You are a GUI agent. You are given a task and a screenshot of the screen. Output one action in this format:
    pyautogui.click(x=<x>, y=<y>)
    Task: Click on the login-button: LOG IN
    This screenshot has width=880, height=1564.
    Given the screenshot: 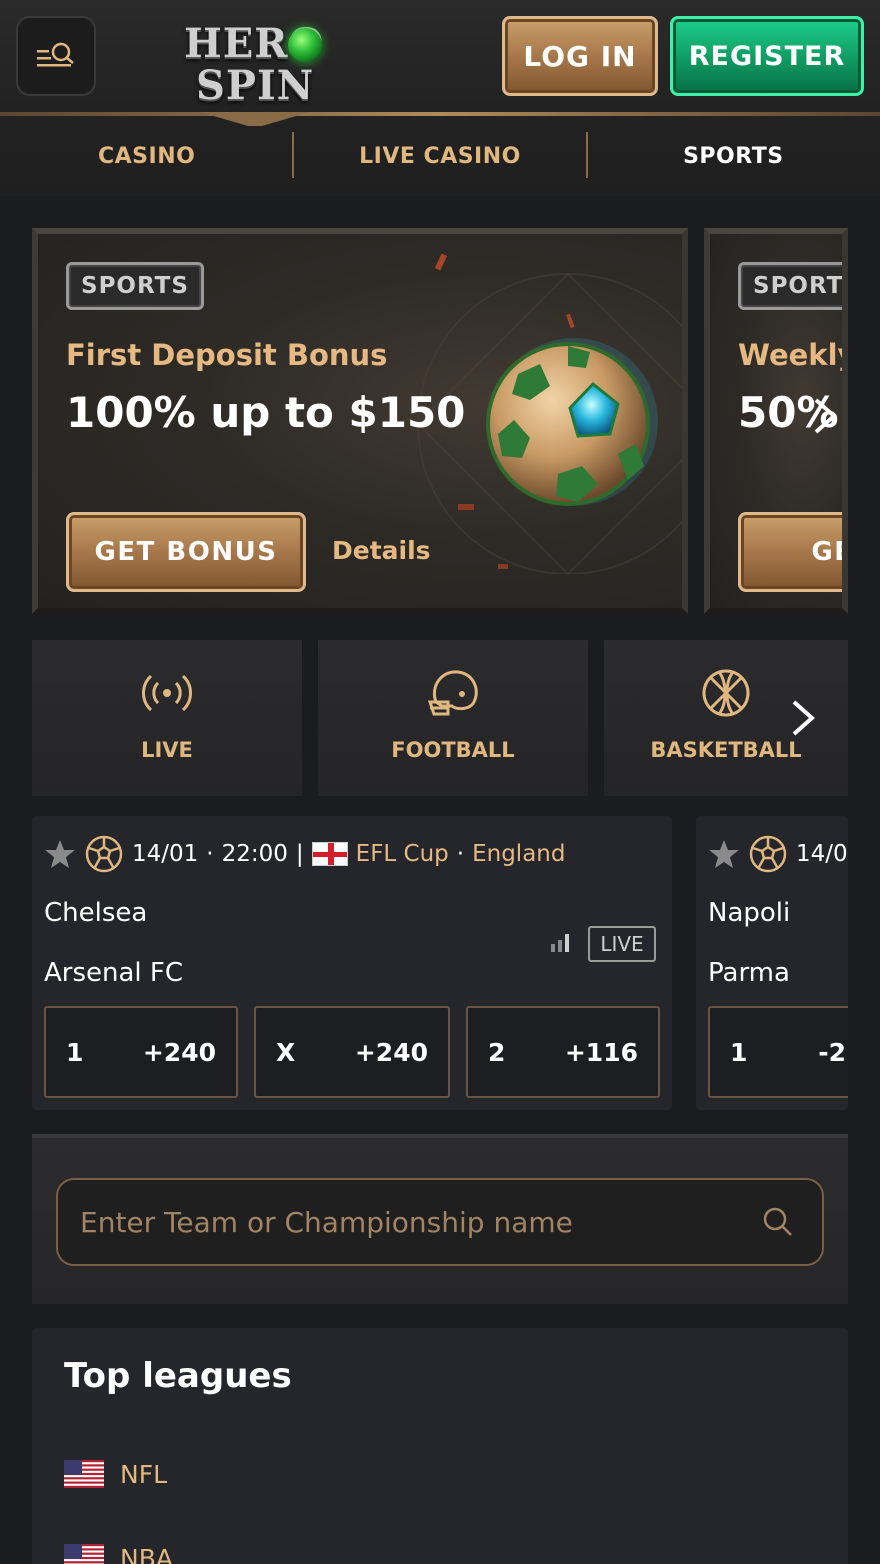 What is the action you would take?
    pyautogui.click(x=580, y=56)
    